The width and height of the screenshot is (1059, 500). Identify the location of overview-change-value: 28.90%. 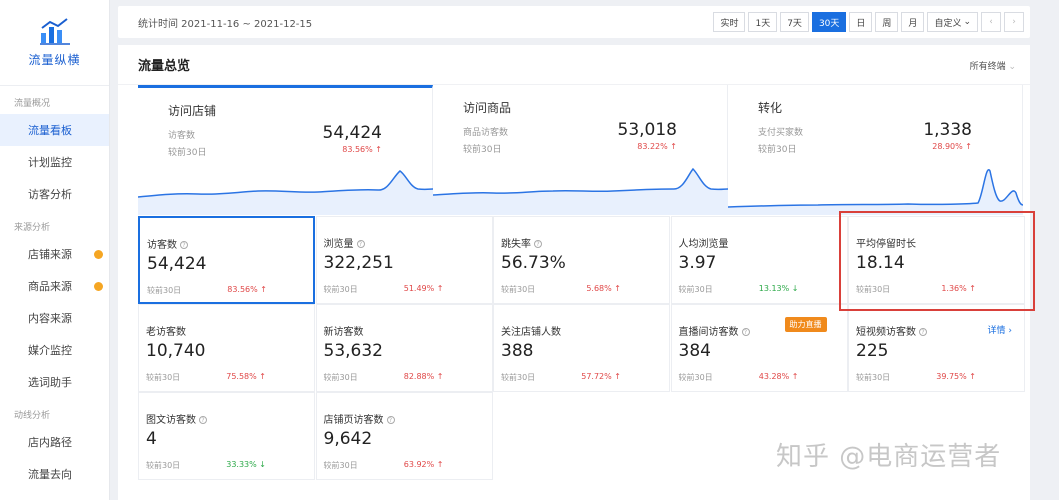
(947, 146).